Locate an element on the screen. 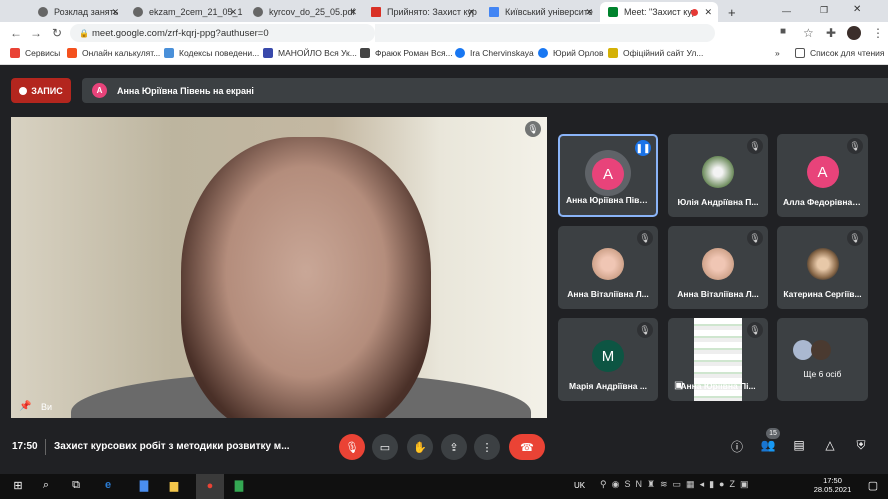 Image resolution: width=888 pixels, height=499 pixels. minimize-button: — is located at coordinates (786, 11).